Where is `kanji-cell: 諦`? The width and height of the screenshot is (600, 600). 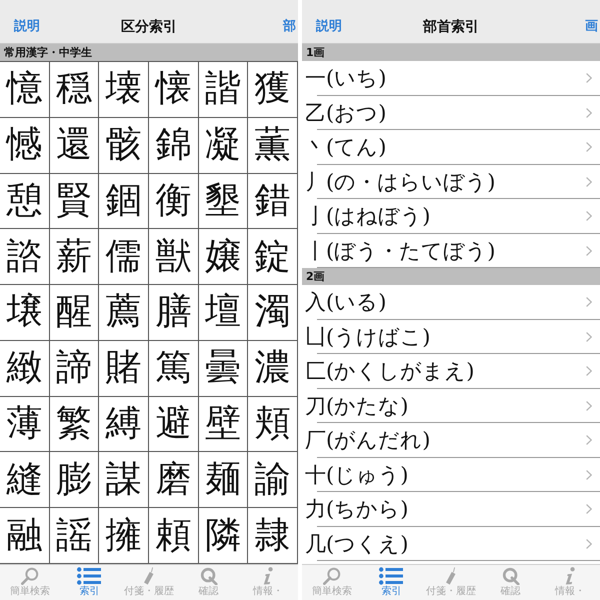
kanji-cell: 諦 is located at coordinates (75, 368).